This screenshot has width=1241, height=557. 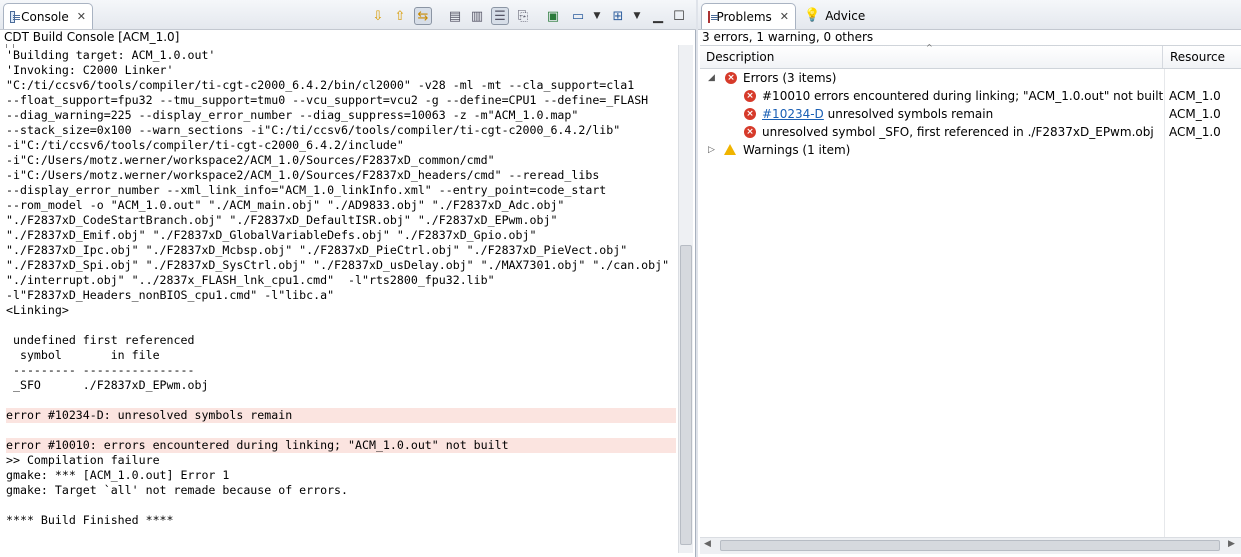 I want to click on error-code-link: #10234-D, so click(x=793, y=114).